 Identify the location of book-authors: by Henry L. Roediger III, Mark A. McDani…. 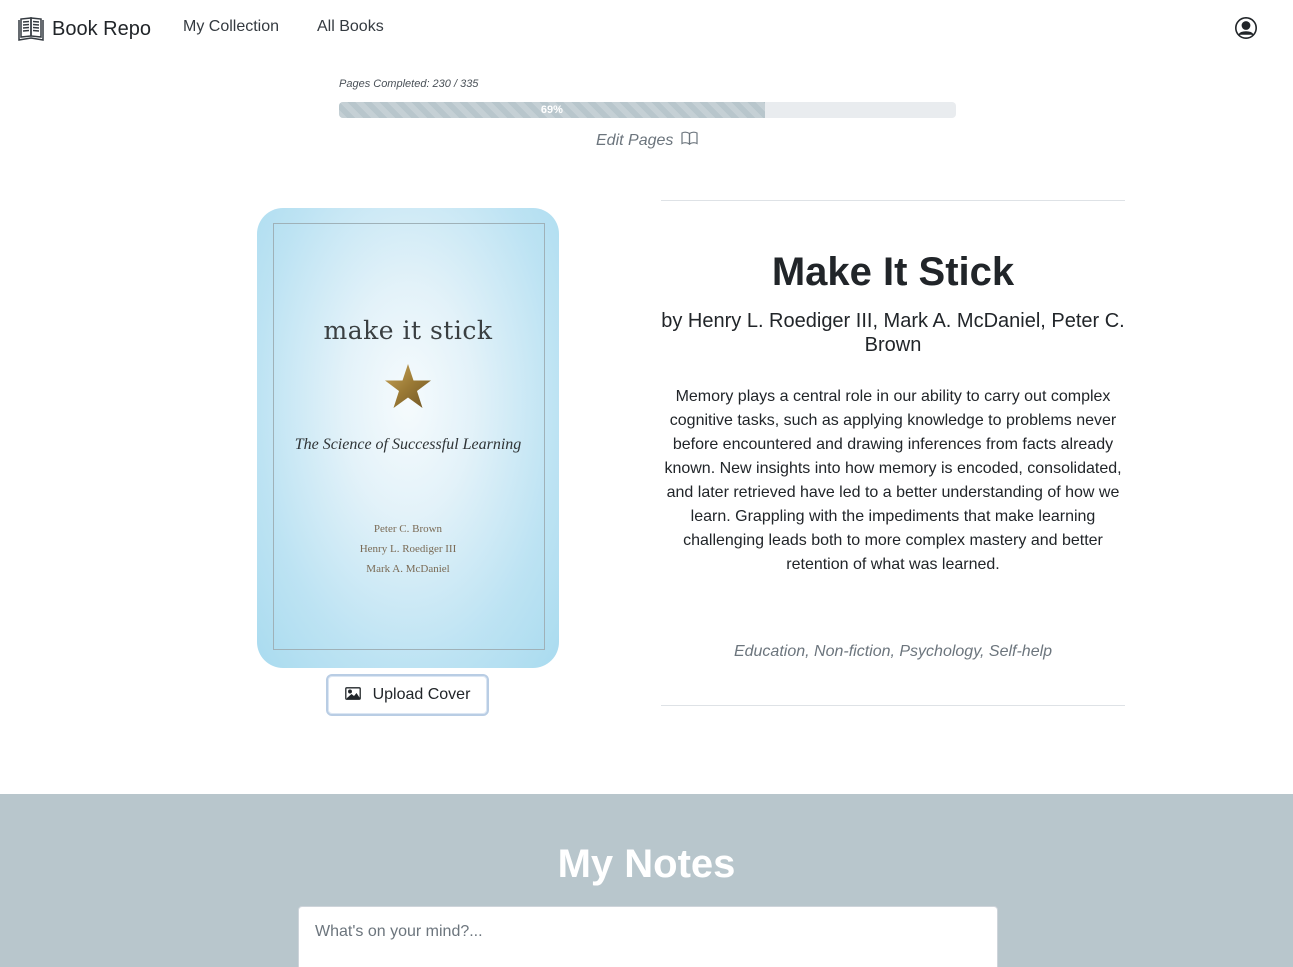
(893, 333).